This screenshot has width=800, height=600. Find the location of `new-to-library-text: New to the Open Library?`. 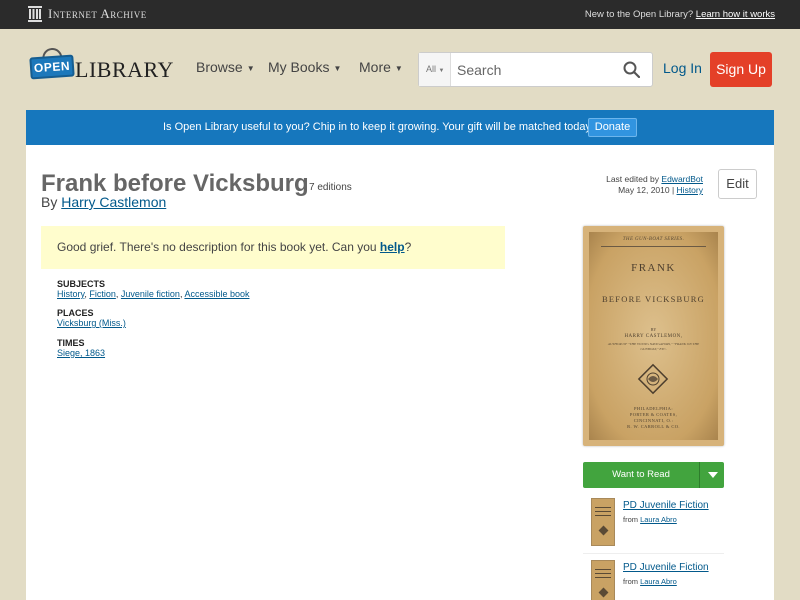

new-to-library-text: New to the Open Library? is located at coordinates (639, 14).